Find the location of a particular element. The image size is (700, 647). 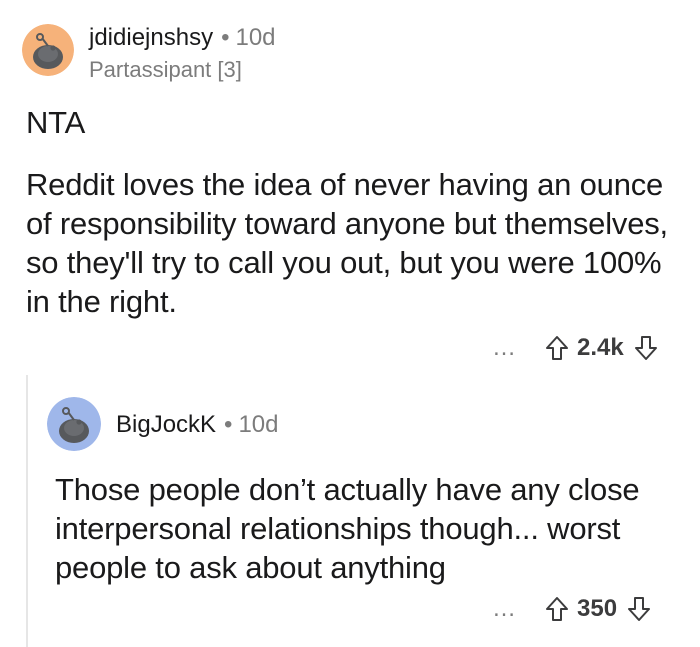

comment-verdict: NTA is located at coordinates (56, 122).